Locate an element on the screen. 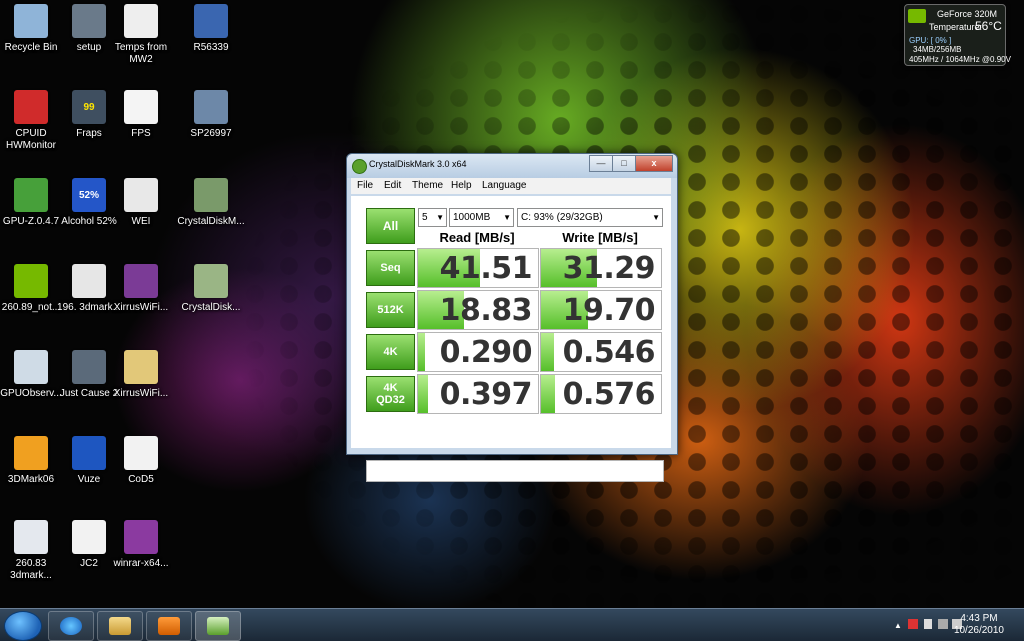 This screenshot has width=1024, height=641. setup-icon is located at coordinates (89, 21).